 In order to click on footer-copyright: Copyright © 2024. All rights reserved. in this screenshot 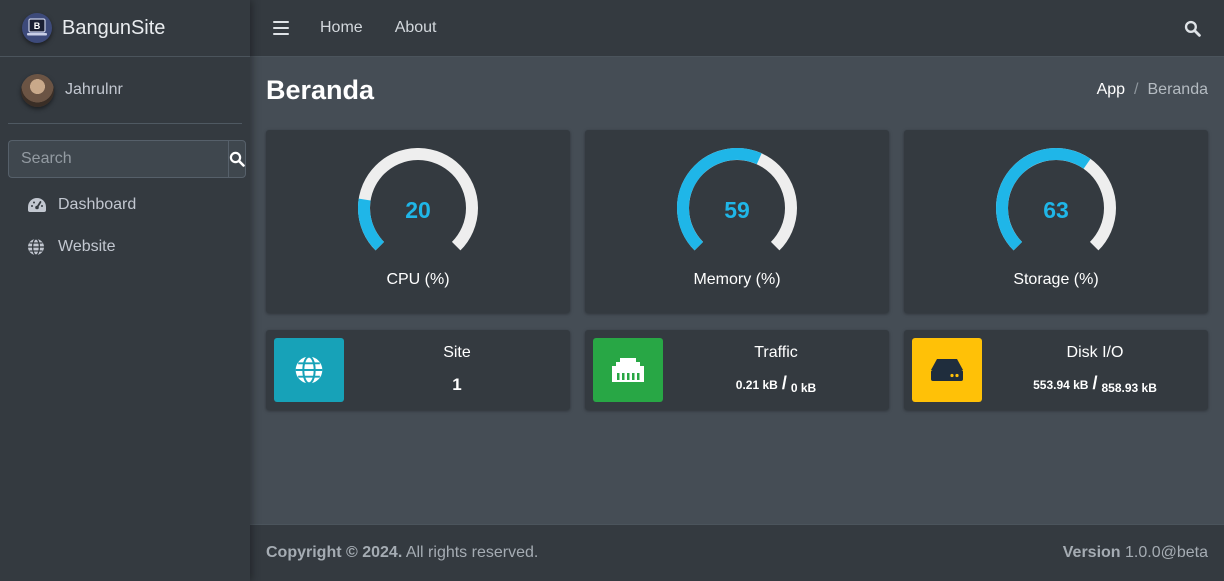, I will do `click(402, 553)`.